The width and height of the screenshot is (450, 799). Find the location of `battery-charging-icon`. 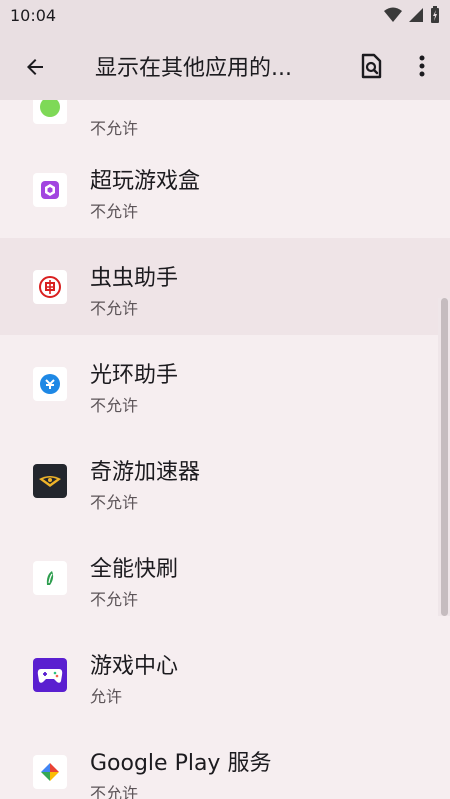

battery-charging-icon is located at coordinates (435, 14).